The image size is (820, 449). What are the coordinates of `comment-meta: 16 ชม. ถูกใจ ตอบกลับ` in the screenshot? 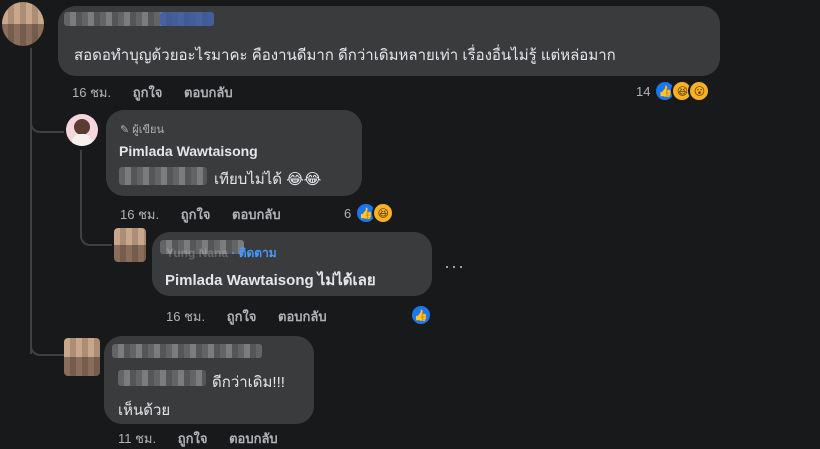 It's located at (161, 92).